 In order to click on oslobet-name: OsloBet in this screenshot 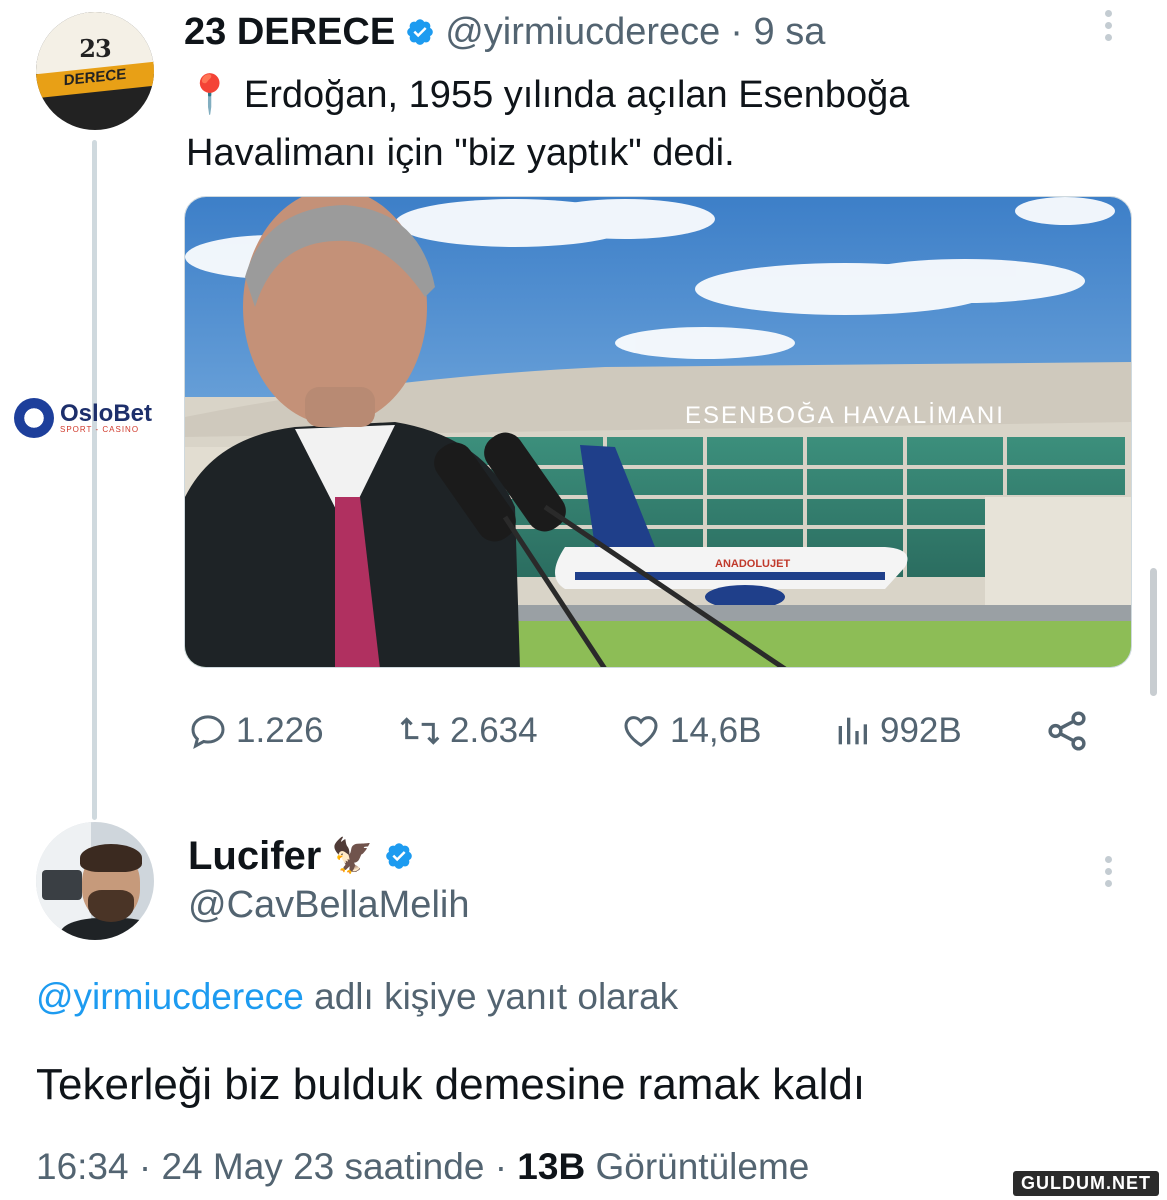, I will do `click(106, 413)`.